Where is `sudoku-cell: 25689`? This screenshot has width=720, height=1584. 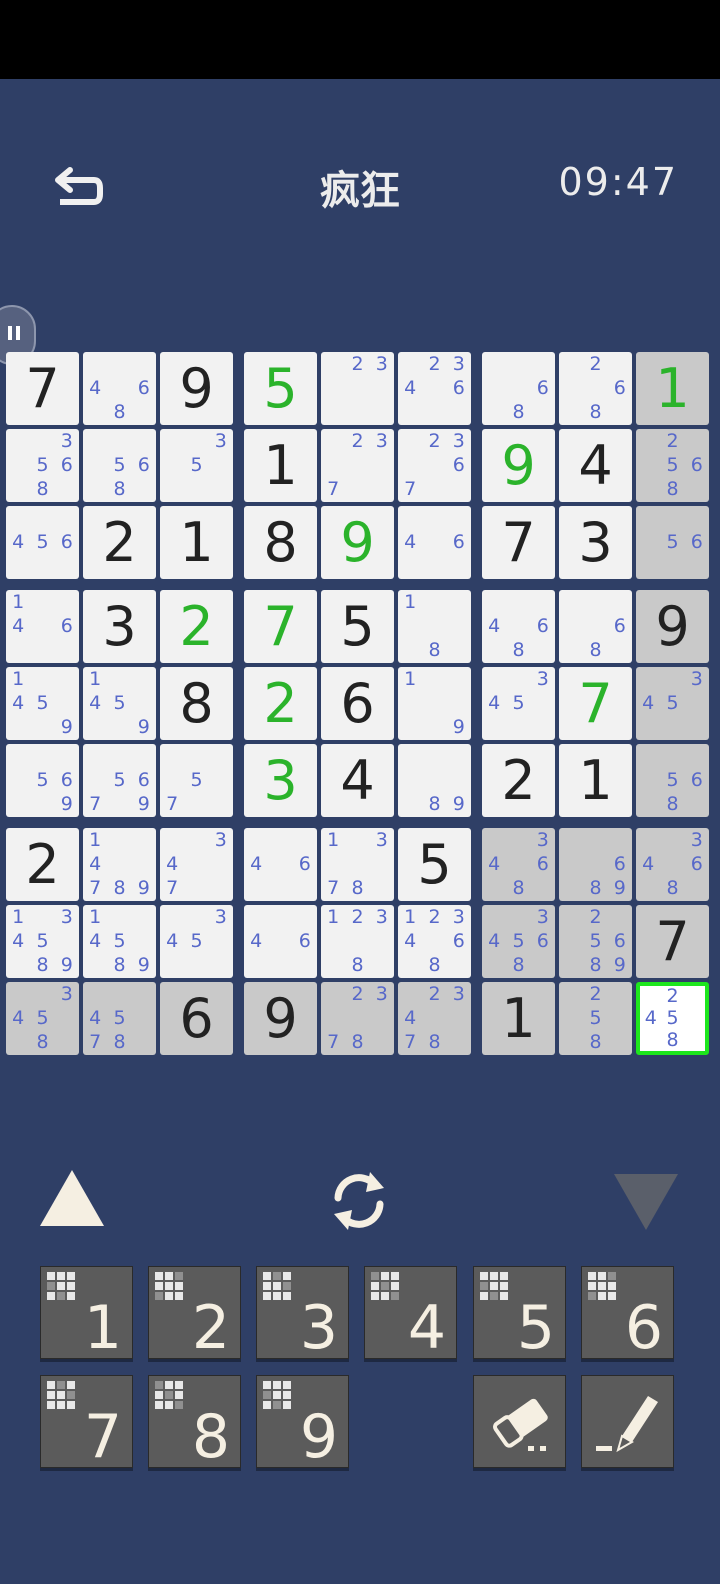
sudoku-cell: 25689 is located at coordinates (595, 941).